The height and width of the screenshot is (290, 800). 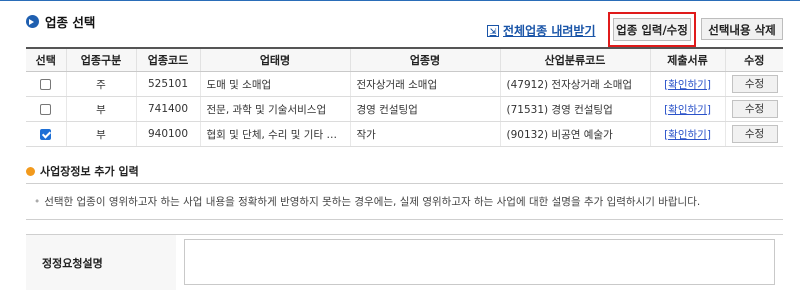 I want to click on cell-business: 도매 및 소매업, so click(x=275, y=84).